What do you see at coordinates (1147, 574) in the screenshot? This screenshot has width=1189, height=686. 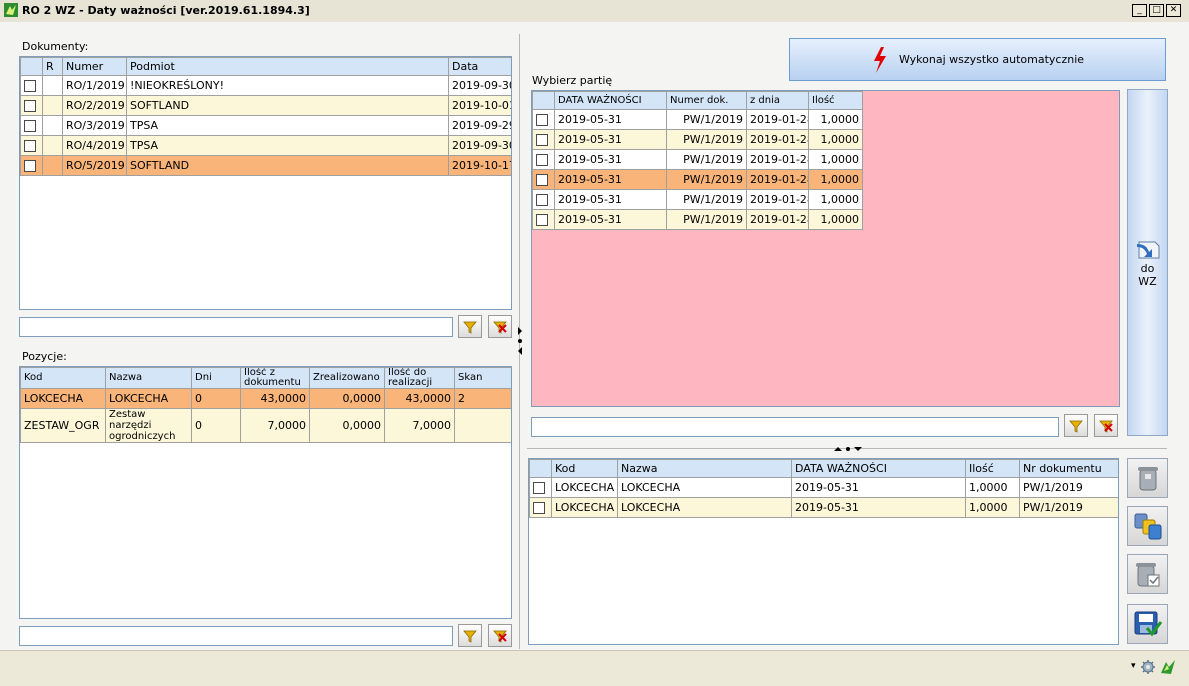 I see `delete-checked-button` at bounding box center [1147, 574].